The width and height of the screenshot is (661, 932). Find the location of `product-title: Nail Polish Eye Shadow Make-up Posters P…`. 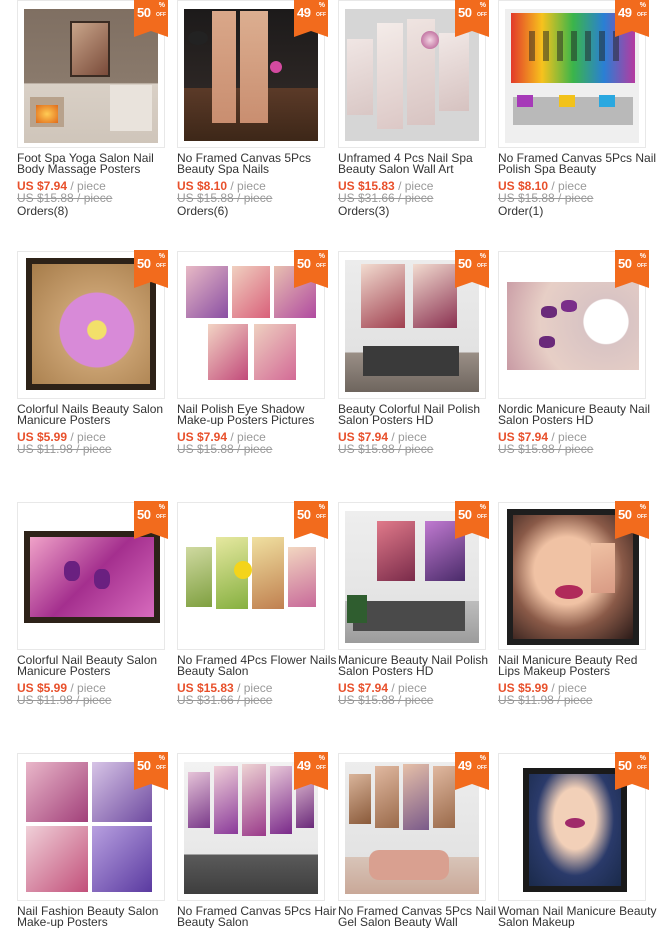

product-title: Nail Polish Eye Shadow Make-up Posters P… is located at coordinates (257, 415).